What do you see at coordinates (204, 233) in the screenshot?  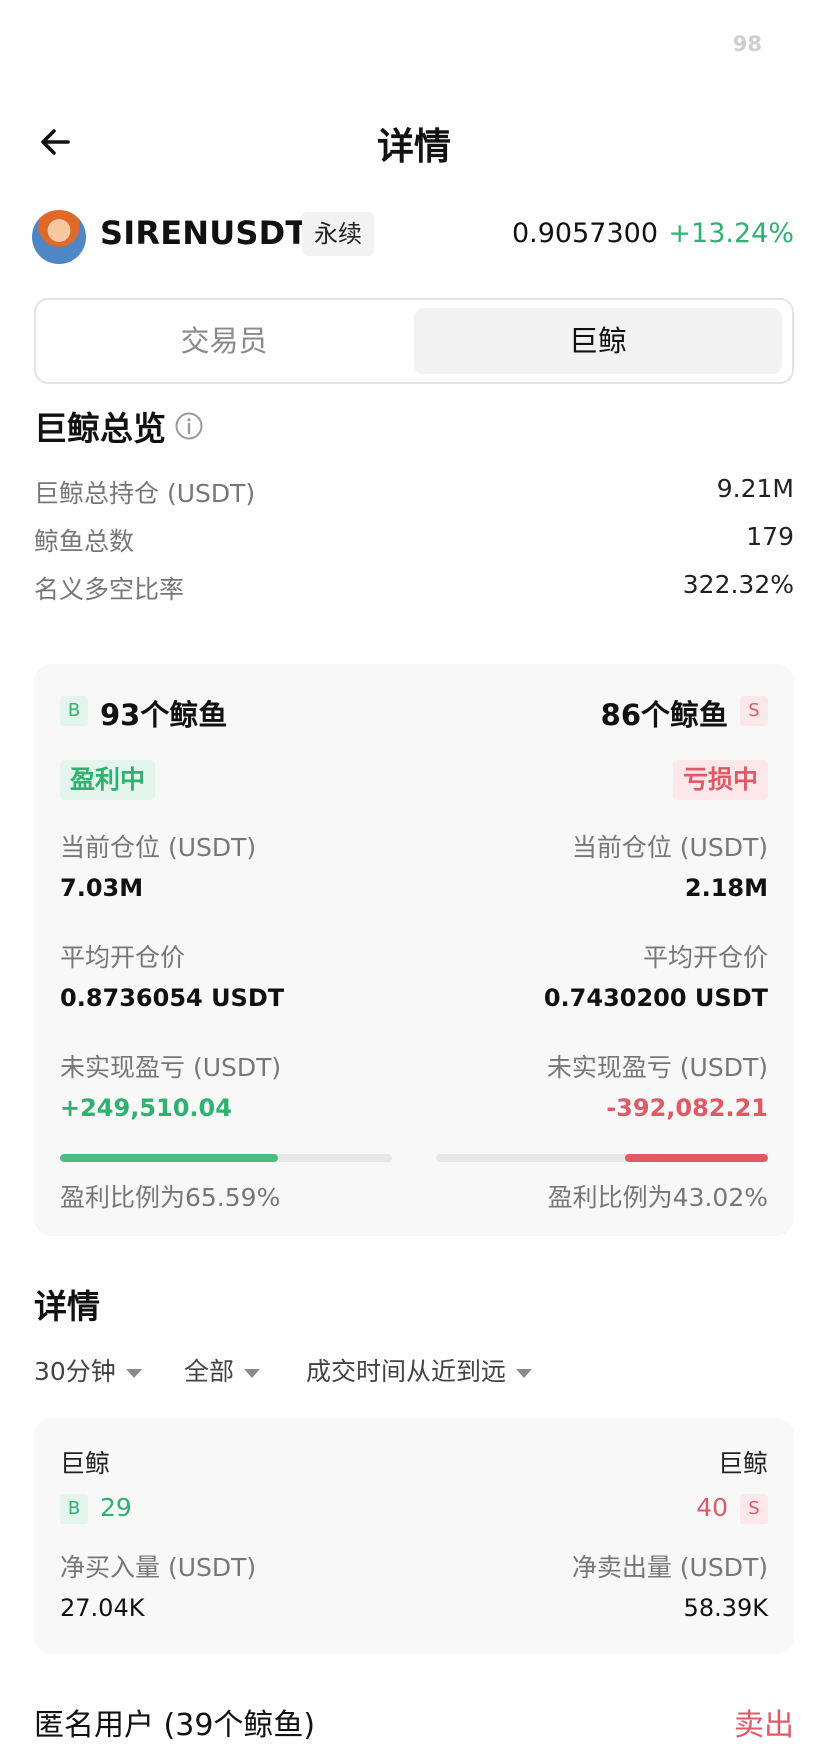 I see `symbol: SIRENUSDT` at bounding box center [204, 233].